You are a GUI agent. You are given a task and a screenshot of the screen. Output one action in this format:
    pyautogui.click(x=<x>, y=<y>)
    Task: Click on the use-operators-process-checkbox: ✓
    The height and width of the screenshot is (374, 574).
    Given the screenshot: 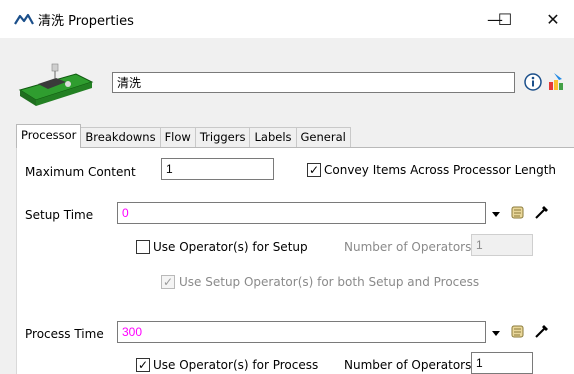 What is the action you would take?
    pyautogui.click(x=143, y=365)
    